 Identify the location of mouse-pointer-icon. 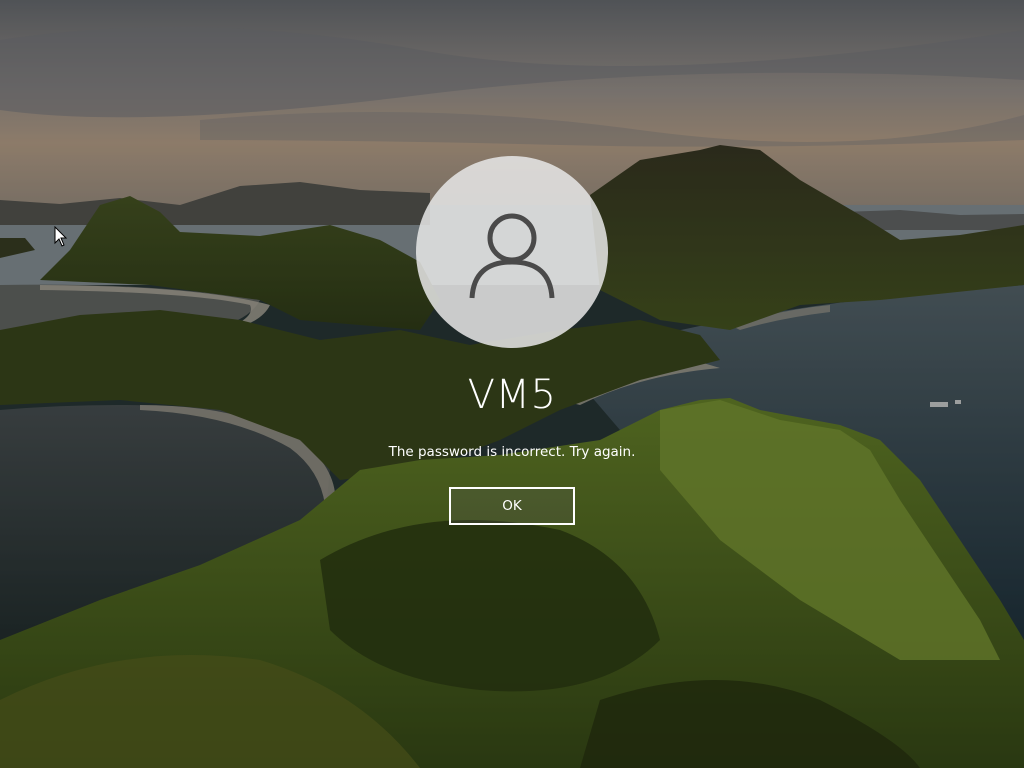
(61, 236).